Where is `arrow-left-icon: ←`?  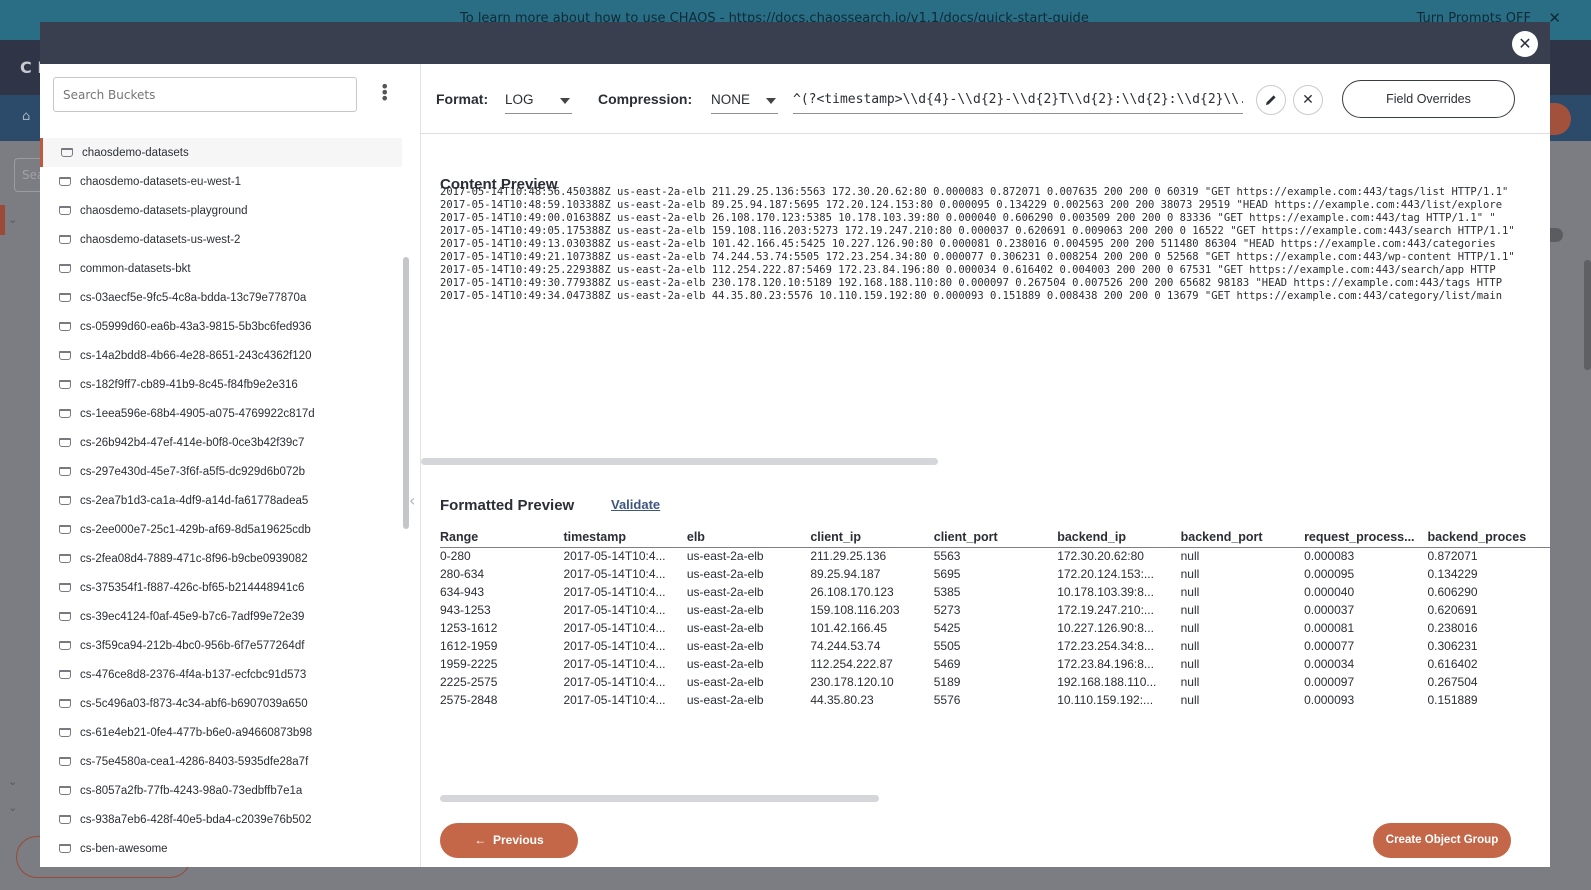
arrow-left-icon: ← is located at coordinates (480, 840).